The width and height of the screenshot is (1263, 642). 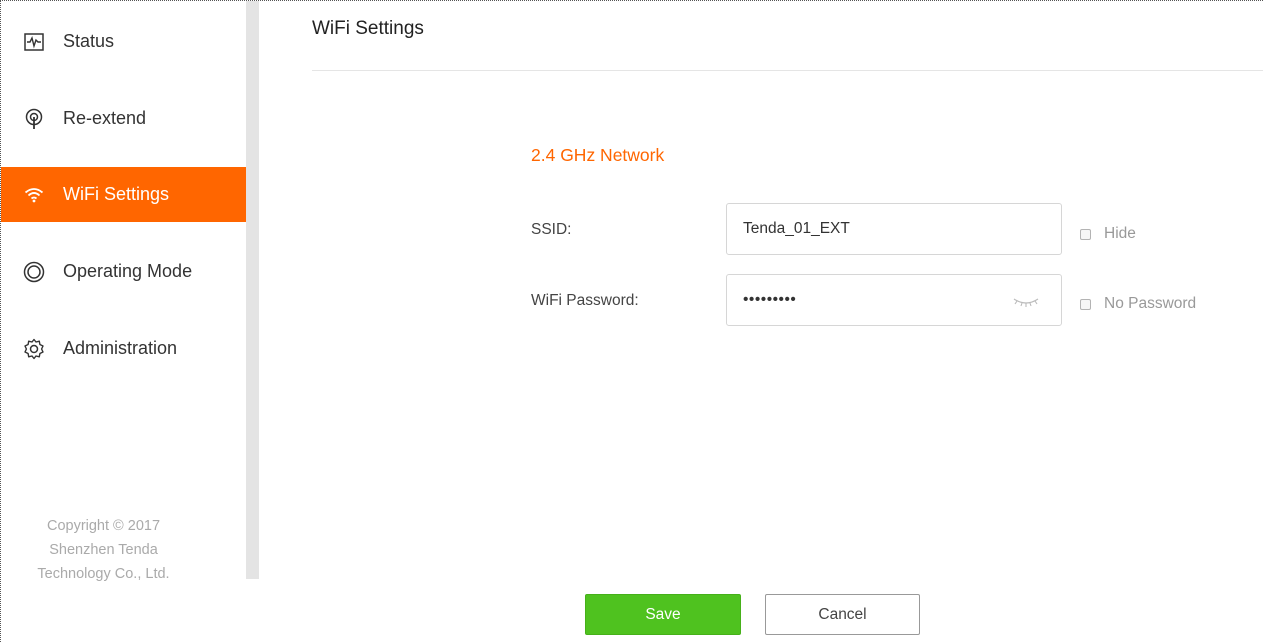 What do you see at coordinates (663, 614) in the screenshot?
I see `save-button: Save` at bounding box center [663, 614].